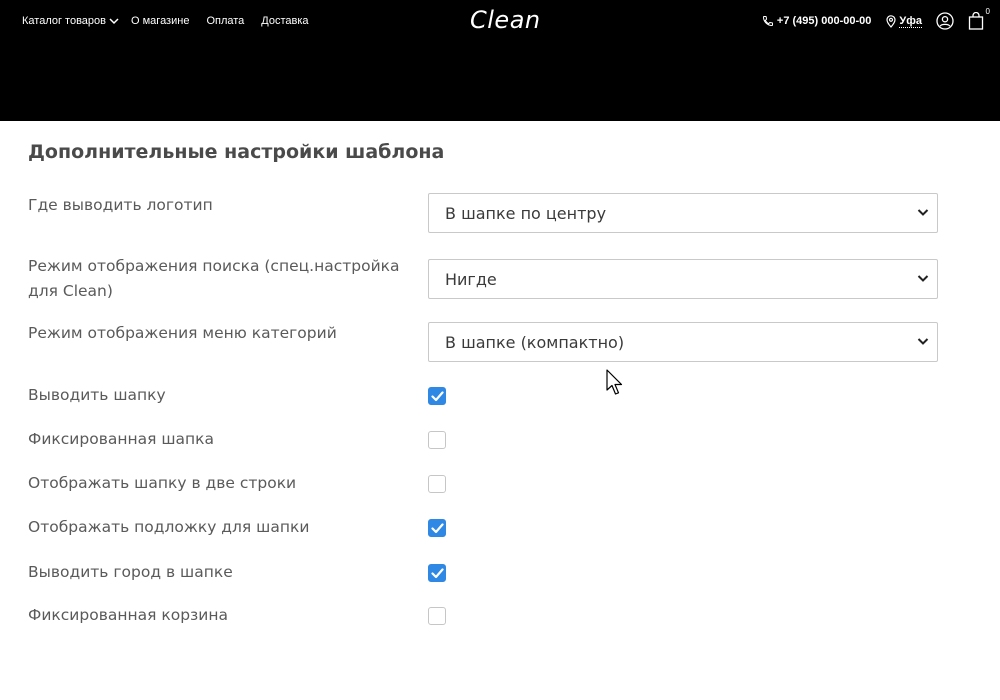  Describe the element at coordinates (169, 527) in the screenshot. I see `header-backdrop-label: Отображать подложку для шапки` at that location.